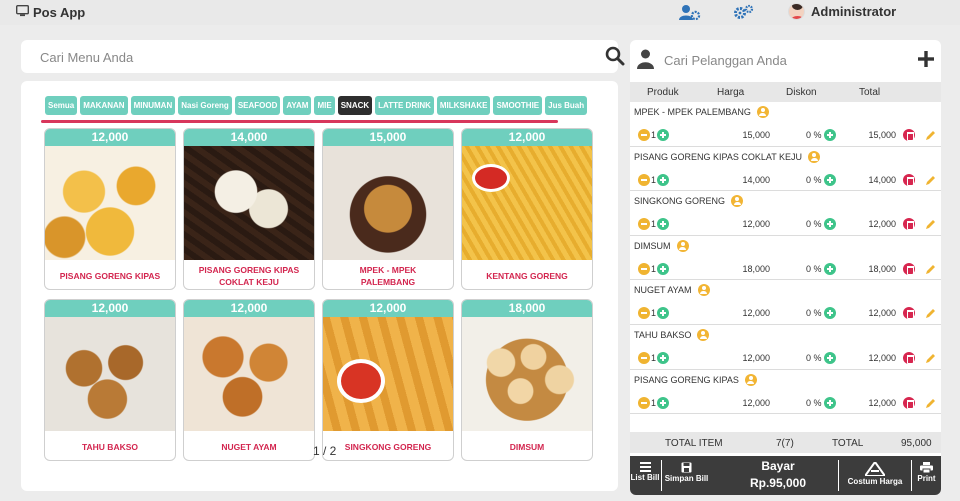 The width and height of the screenshot is (960, 501). I want to click on search-icon, so click(615, 58).